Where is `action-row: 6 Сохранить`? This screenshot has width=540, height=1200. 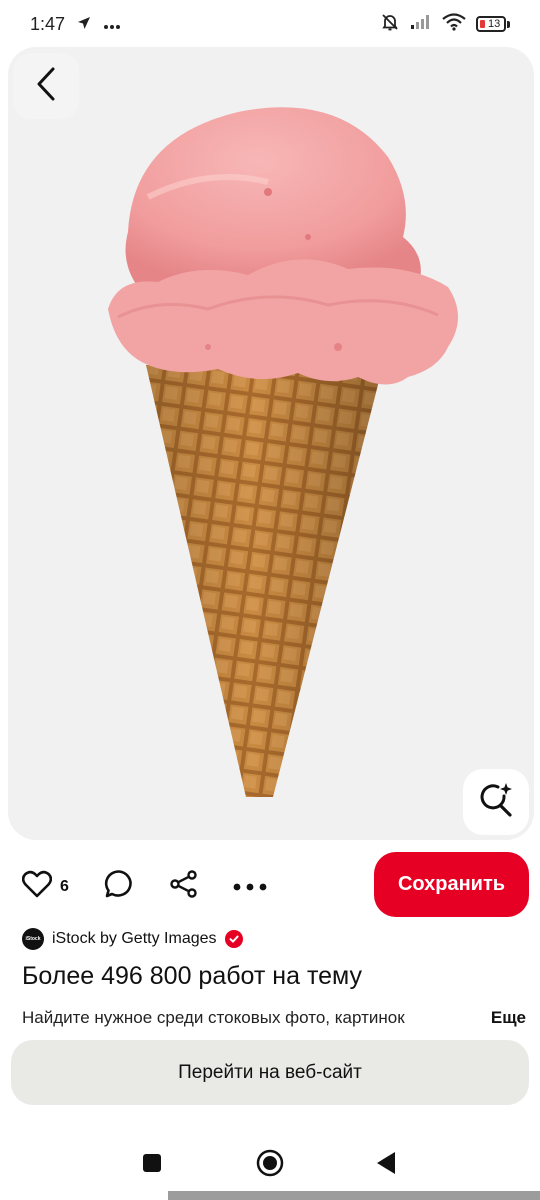 action-row: 6 Сохранить is located at coordinates (270, 885).